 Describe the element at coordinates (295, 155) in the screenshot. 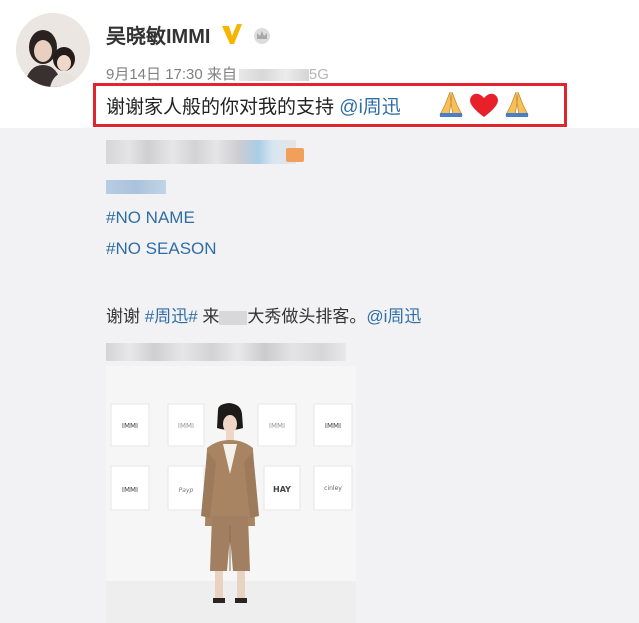

I see `blurred-link-icon` at that location.